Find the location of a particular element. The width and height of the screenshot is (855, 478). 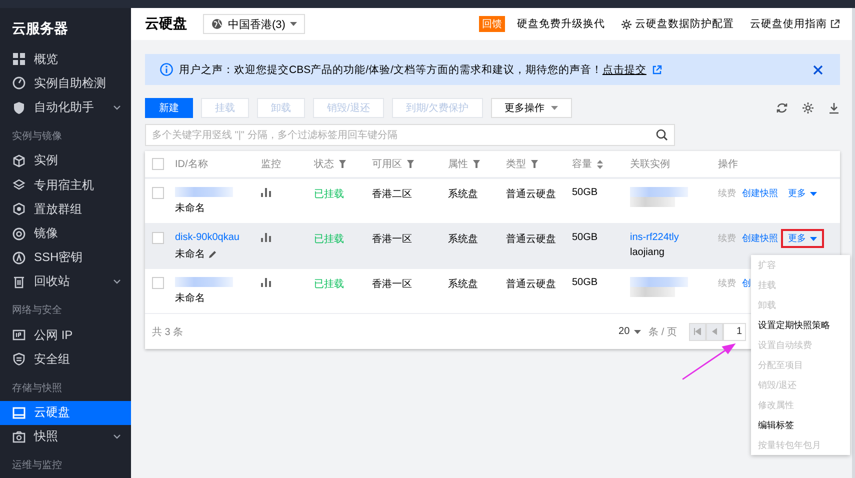

page-size-selector: 20 is located at coordinates (629, 331).